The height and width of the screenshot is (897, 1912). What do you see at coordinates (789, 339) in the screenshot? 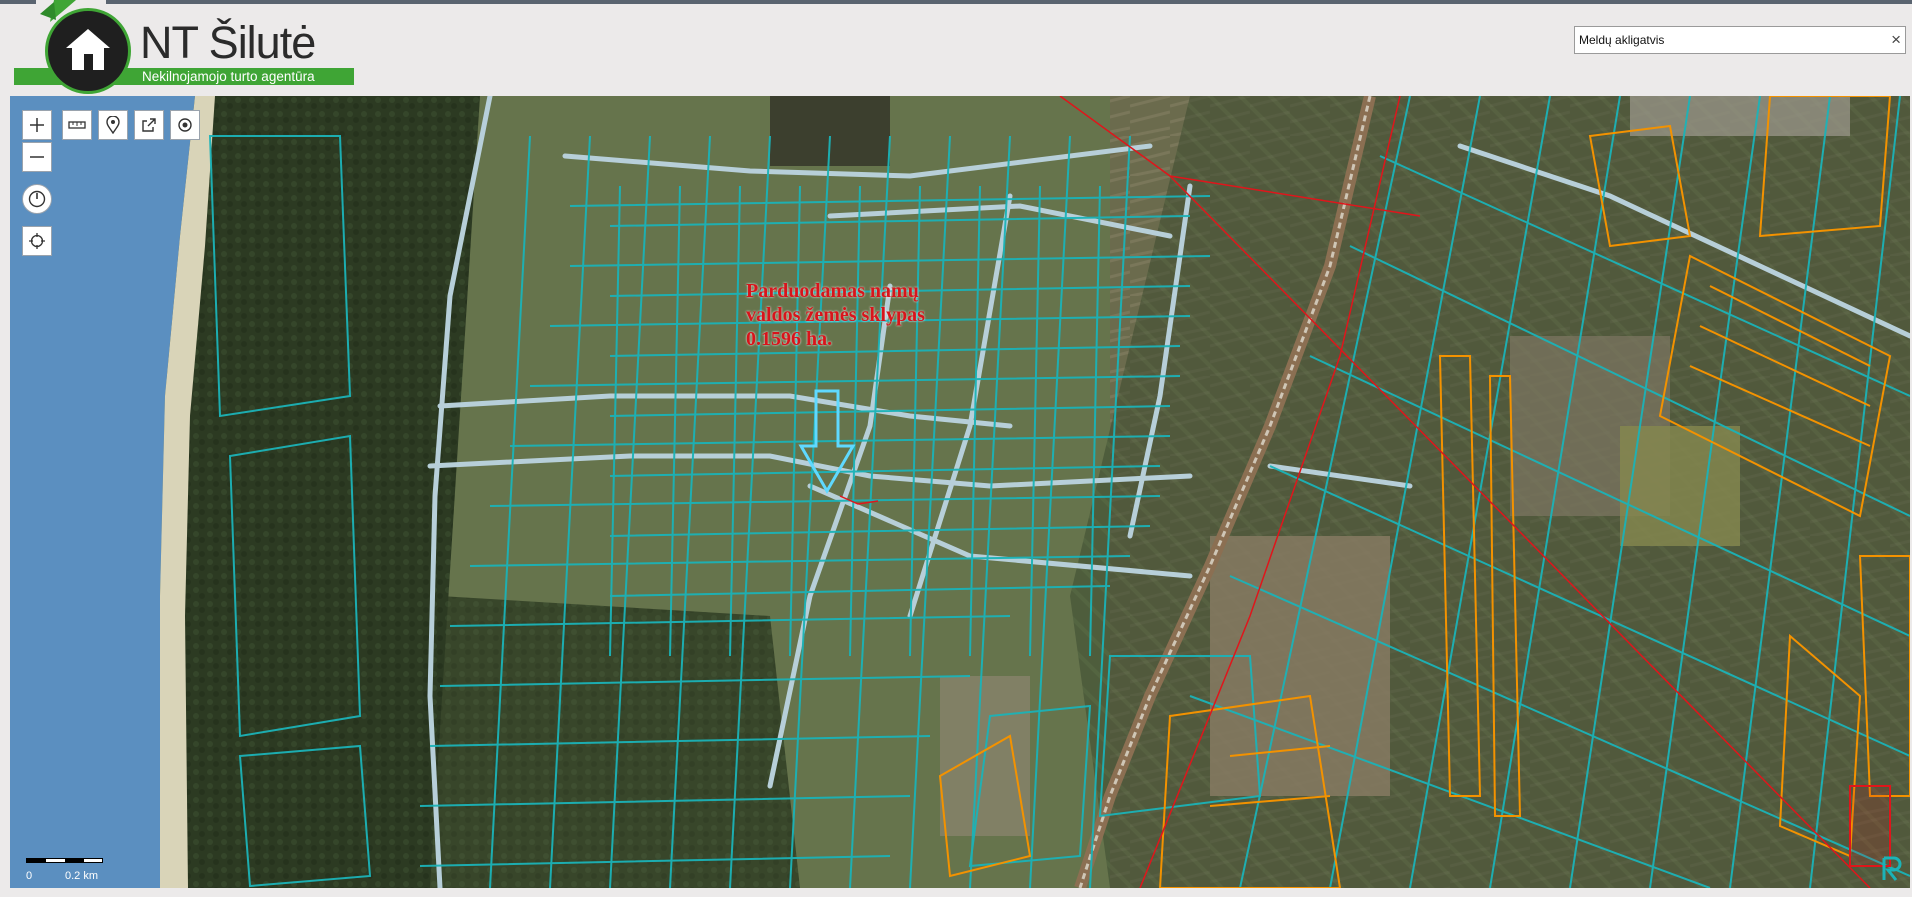
I see `sale-annotation-line-3: 0.1596 ha.` at bounding box center [789, 339].